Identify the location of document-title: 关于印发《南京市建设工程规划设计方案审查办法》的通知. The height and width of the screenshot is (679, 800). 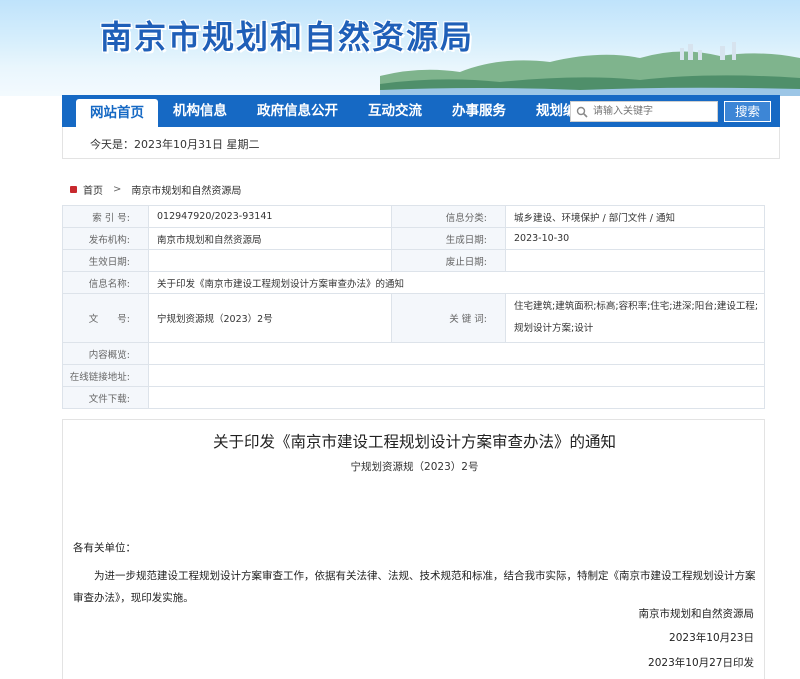
(414, 442).